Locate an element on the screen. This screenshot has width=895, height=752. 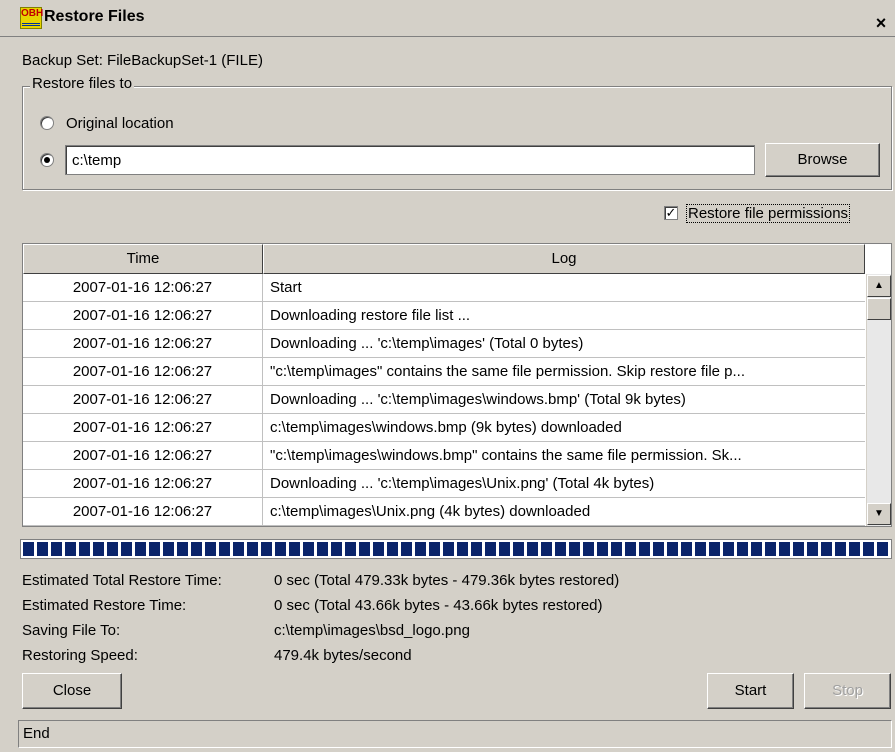
original-location-radio is located at coordinates (47, 123).